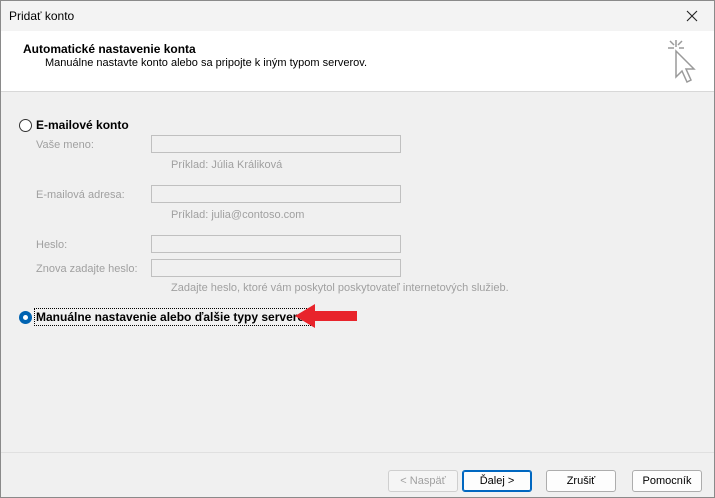  I want to click on name-label: Vaše meno:, so click(65, 145).